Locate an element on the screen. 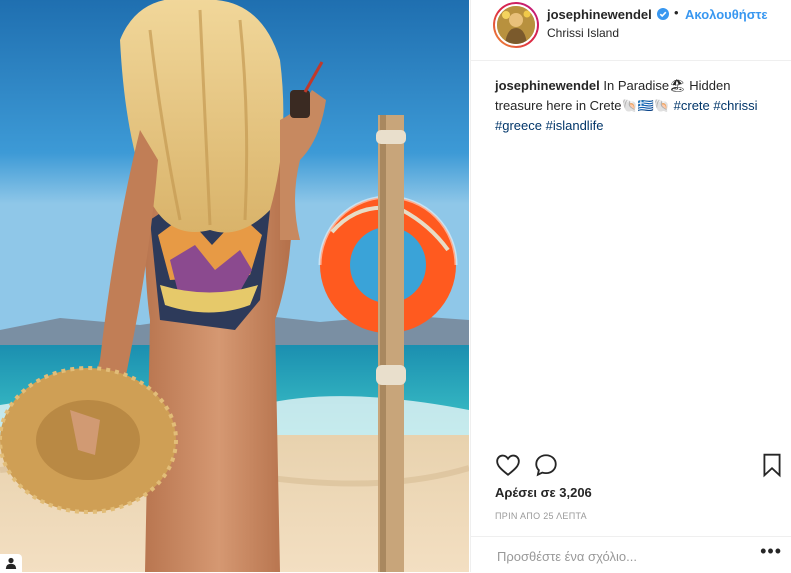  comment-icon is located at coordinates (546, 465).